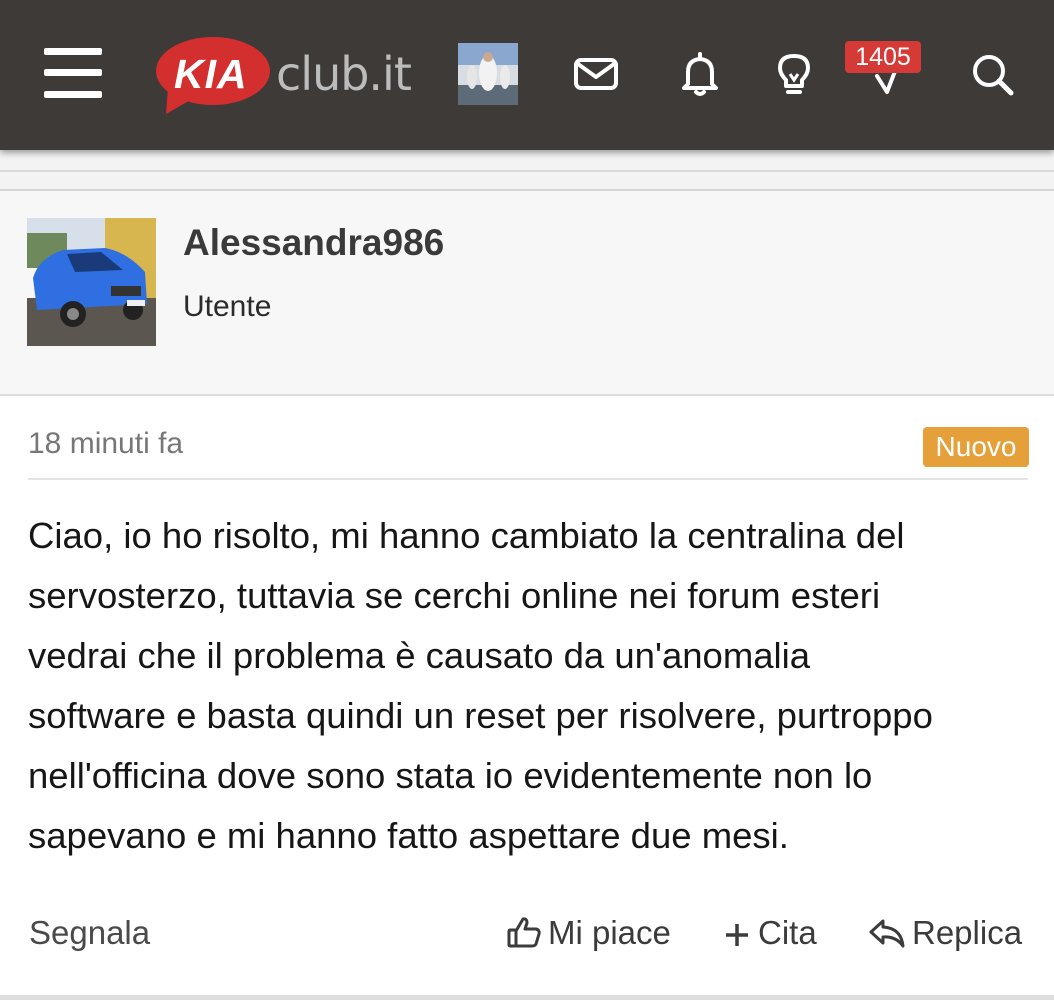 This screenshot has height=1002, width=1054. What do you see at coordinates (527, 75) in the screenshot?
I see `top-navigation-bar: KIA club.it 1405` at bounding box center [527, 75].